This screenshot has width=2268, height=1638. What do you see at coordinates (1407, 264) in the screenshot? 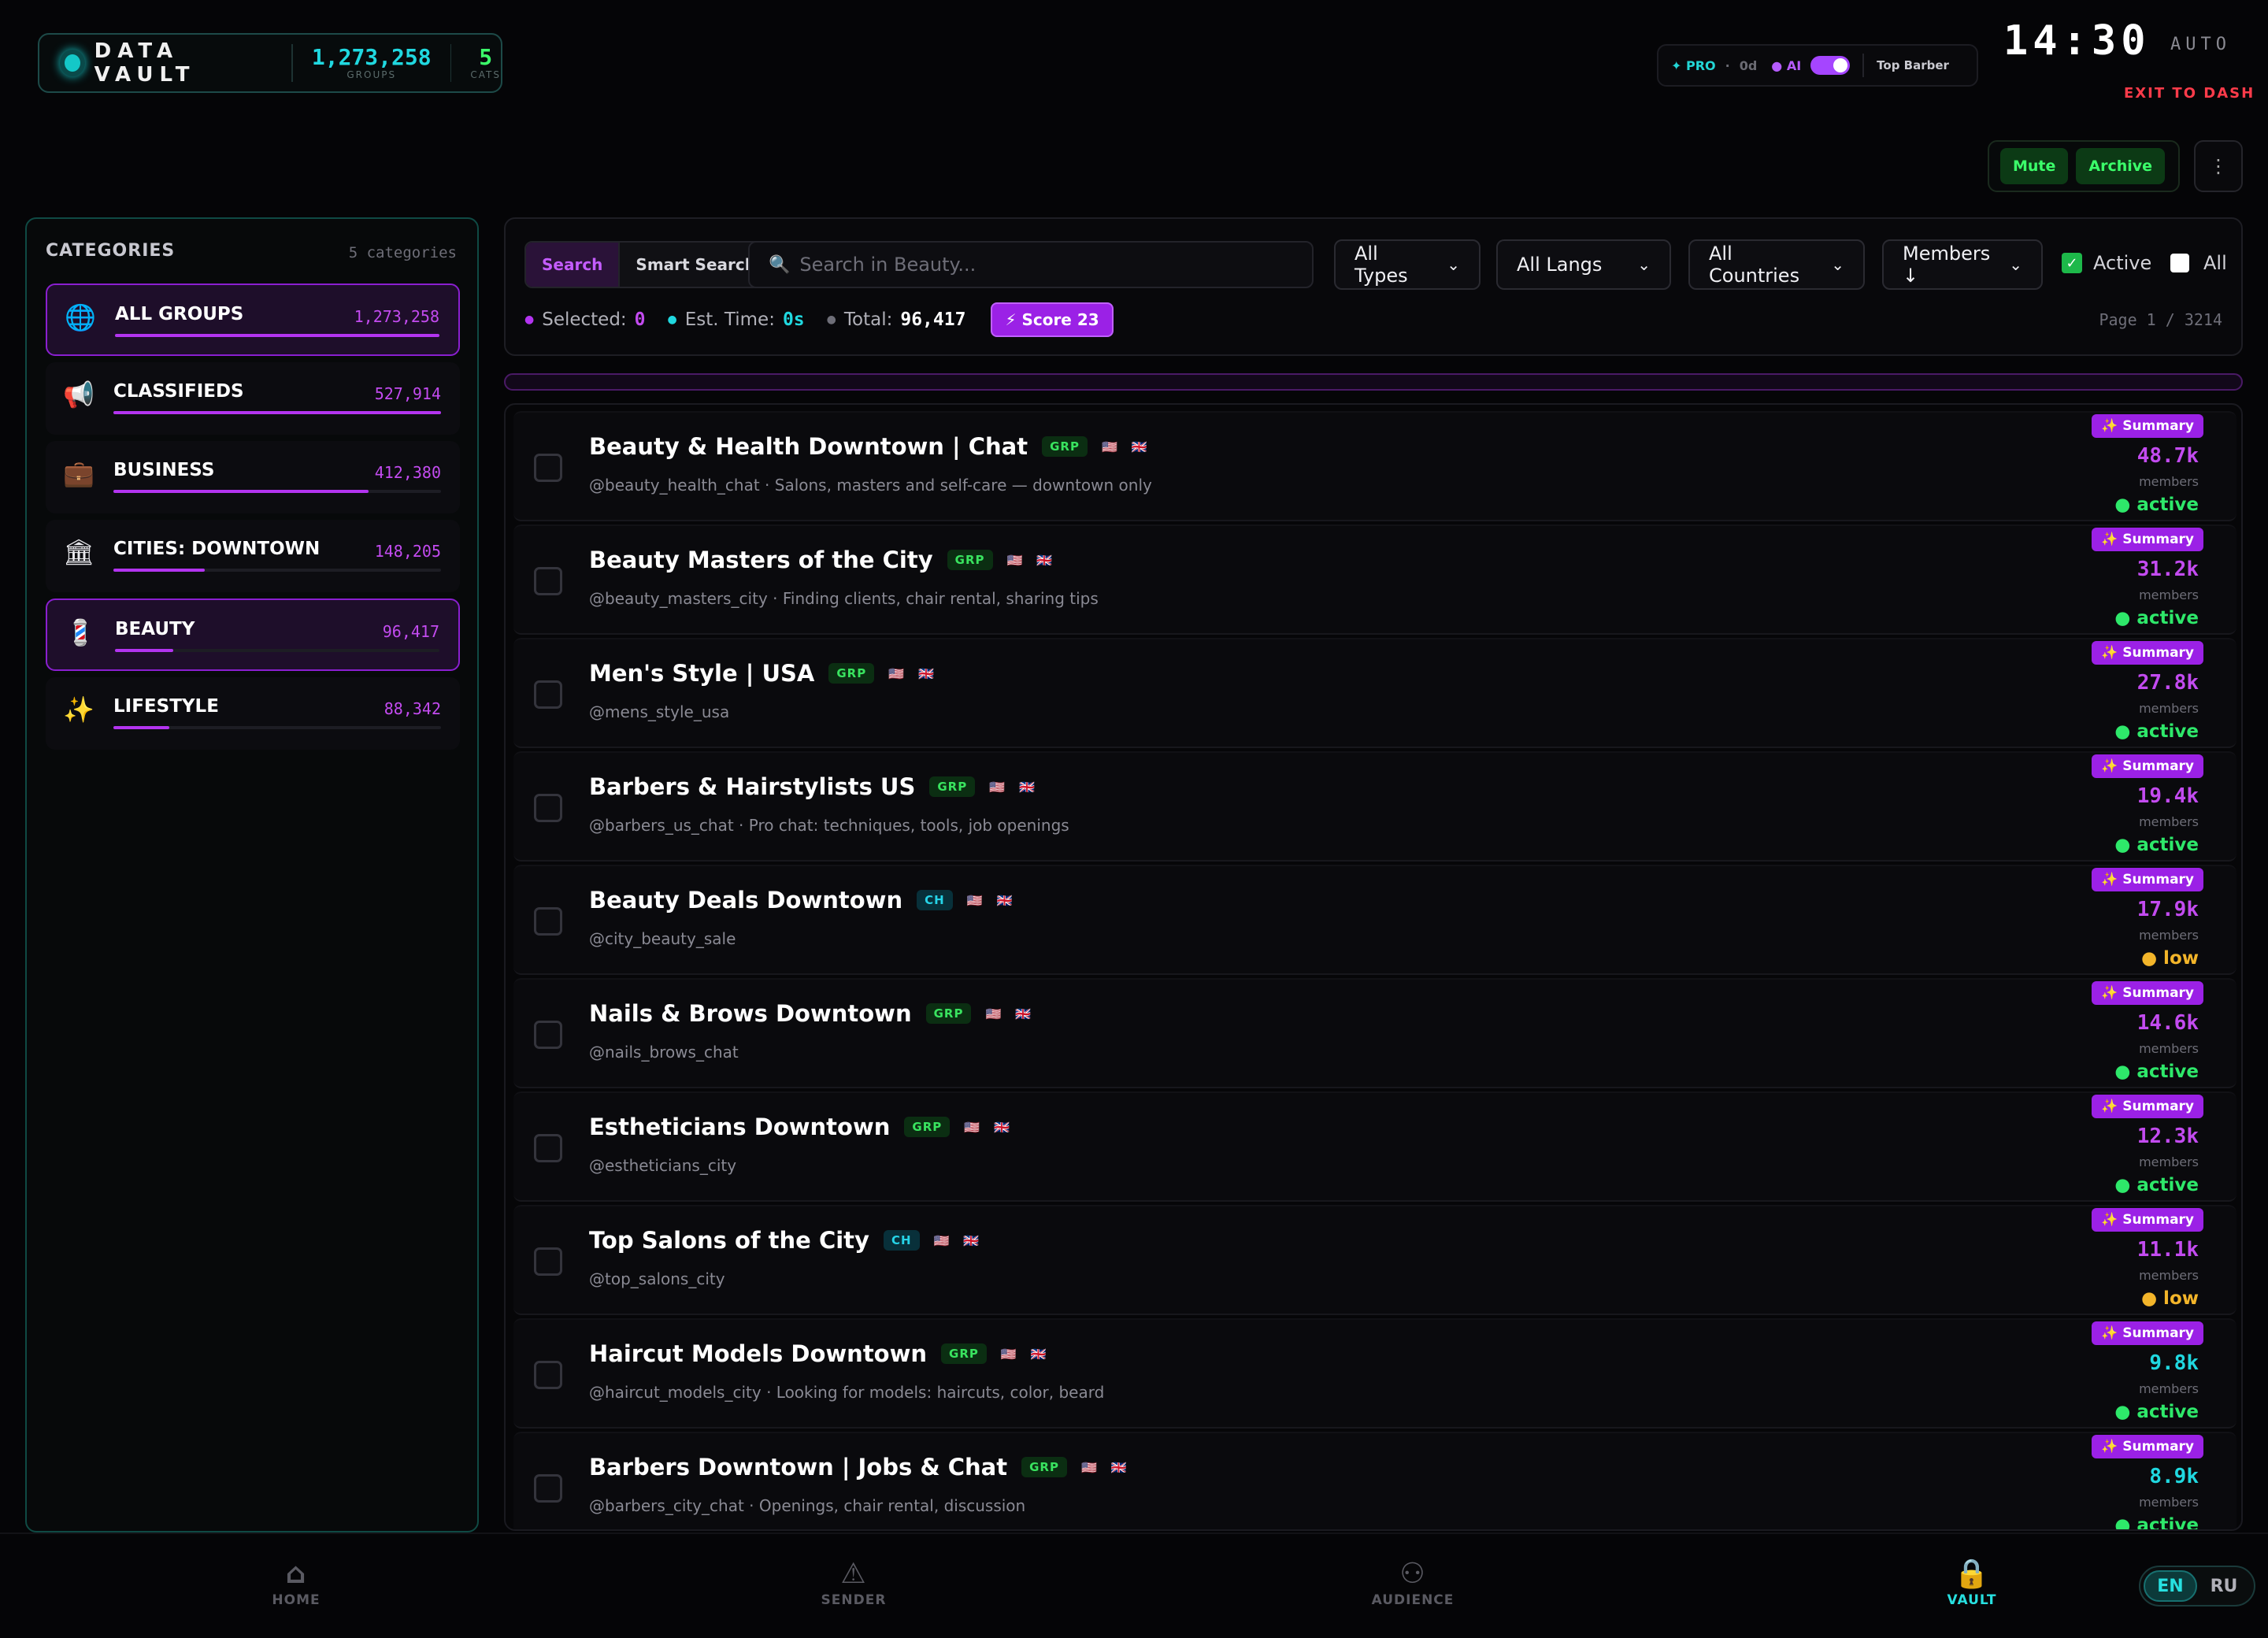
I see `types-dropdown: All Types ⌄` at bounding box center [1407, 264].